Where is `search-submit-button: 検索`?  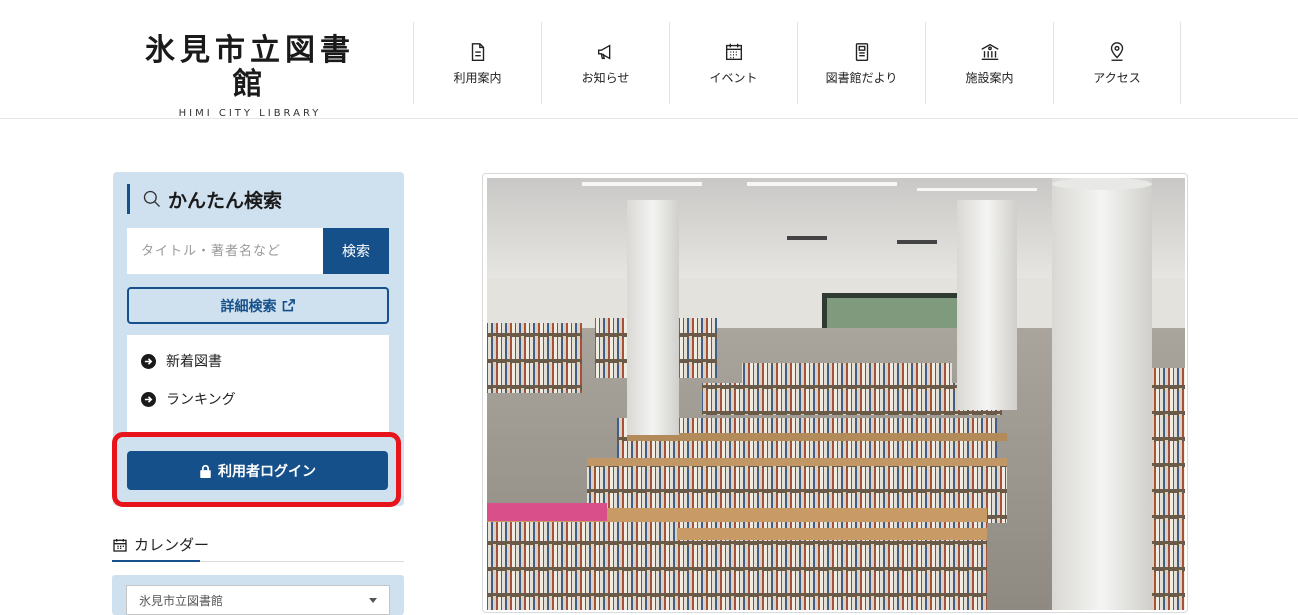 search-submit-button: 検索 is located at coordinates (356, 251).